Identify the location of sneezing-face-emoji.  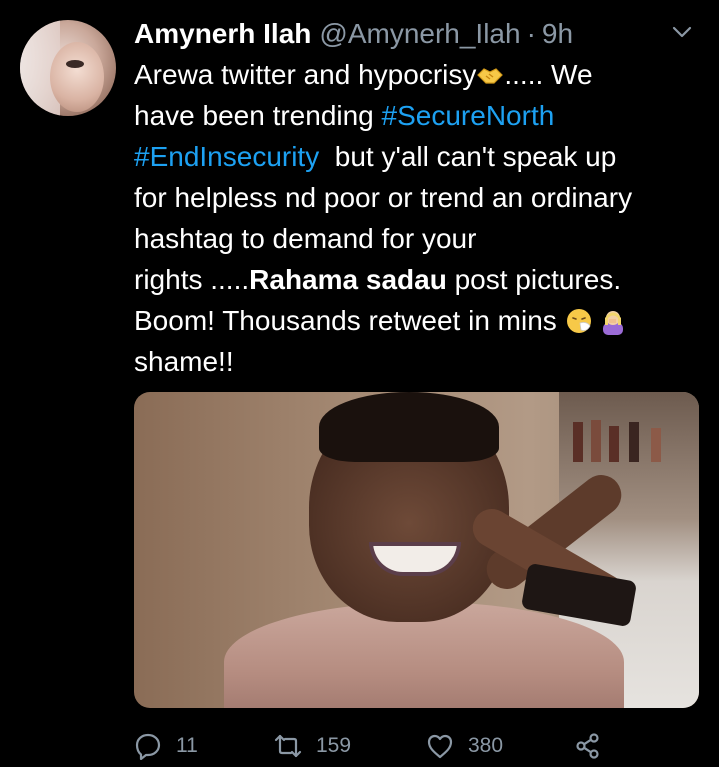
(578, 321).